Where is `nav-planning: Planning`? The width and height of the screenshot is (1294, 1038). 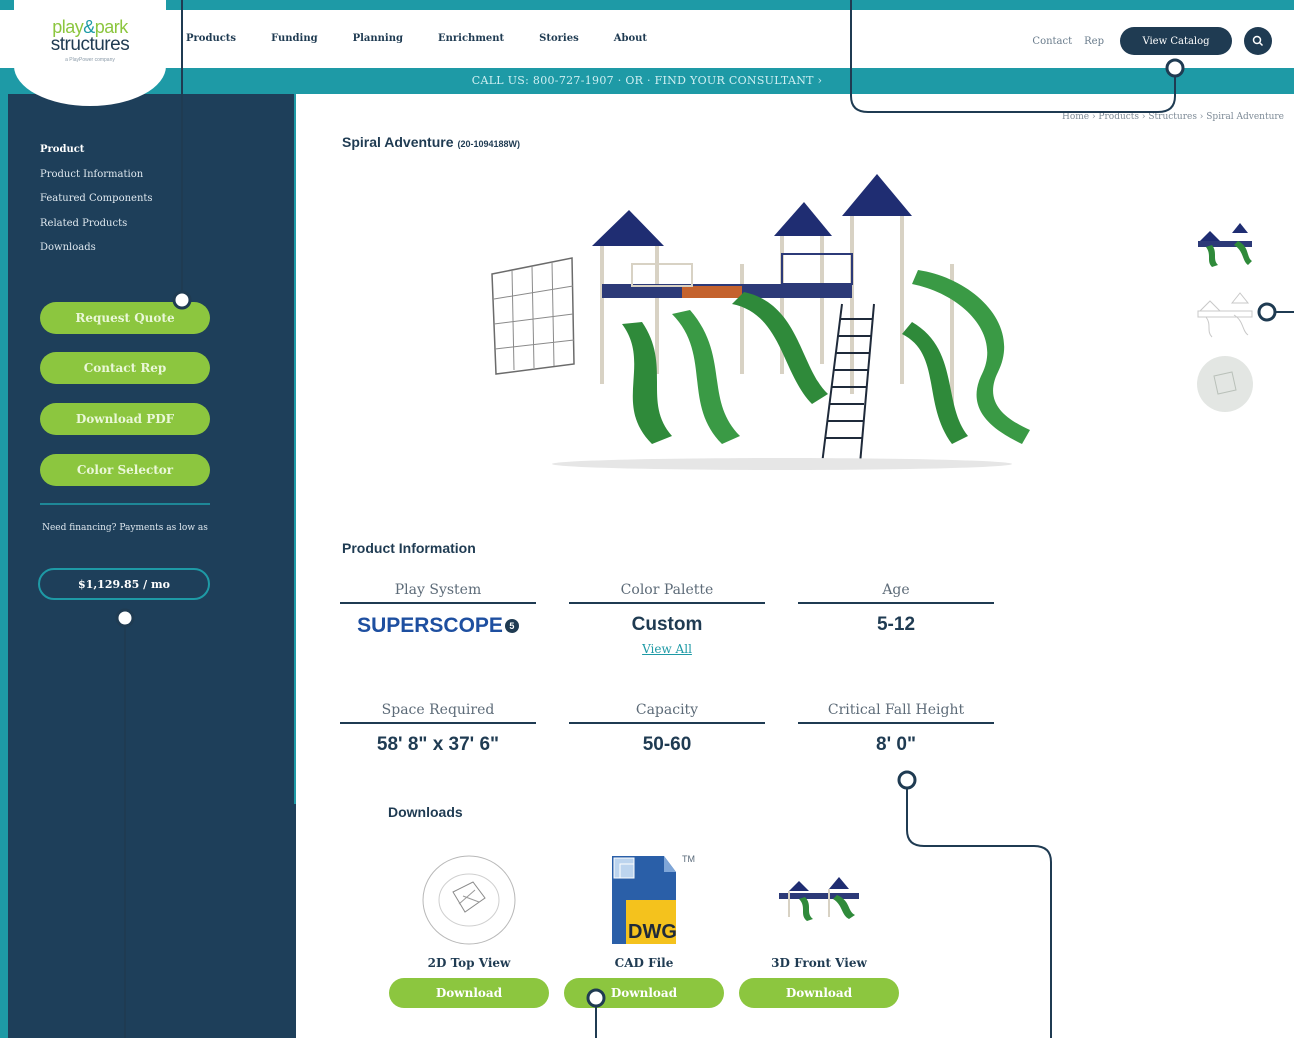 nav-planning: Planning is located at coordinates (378, 39).